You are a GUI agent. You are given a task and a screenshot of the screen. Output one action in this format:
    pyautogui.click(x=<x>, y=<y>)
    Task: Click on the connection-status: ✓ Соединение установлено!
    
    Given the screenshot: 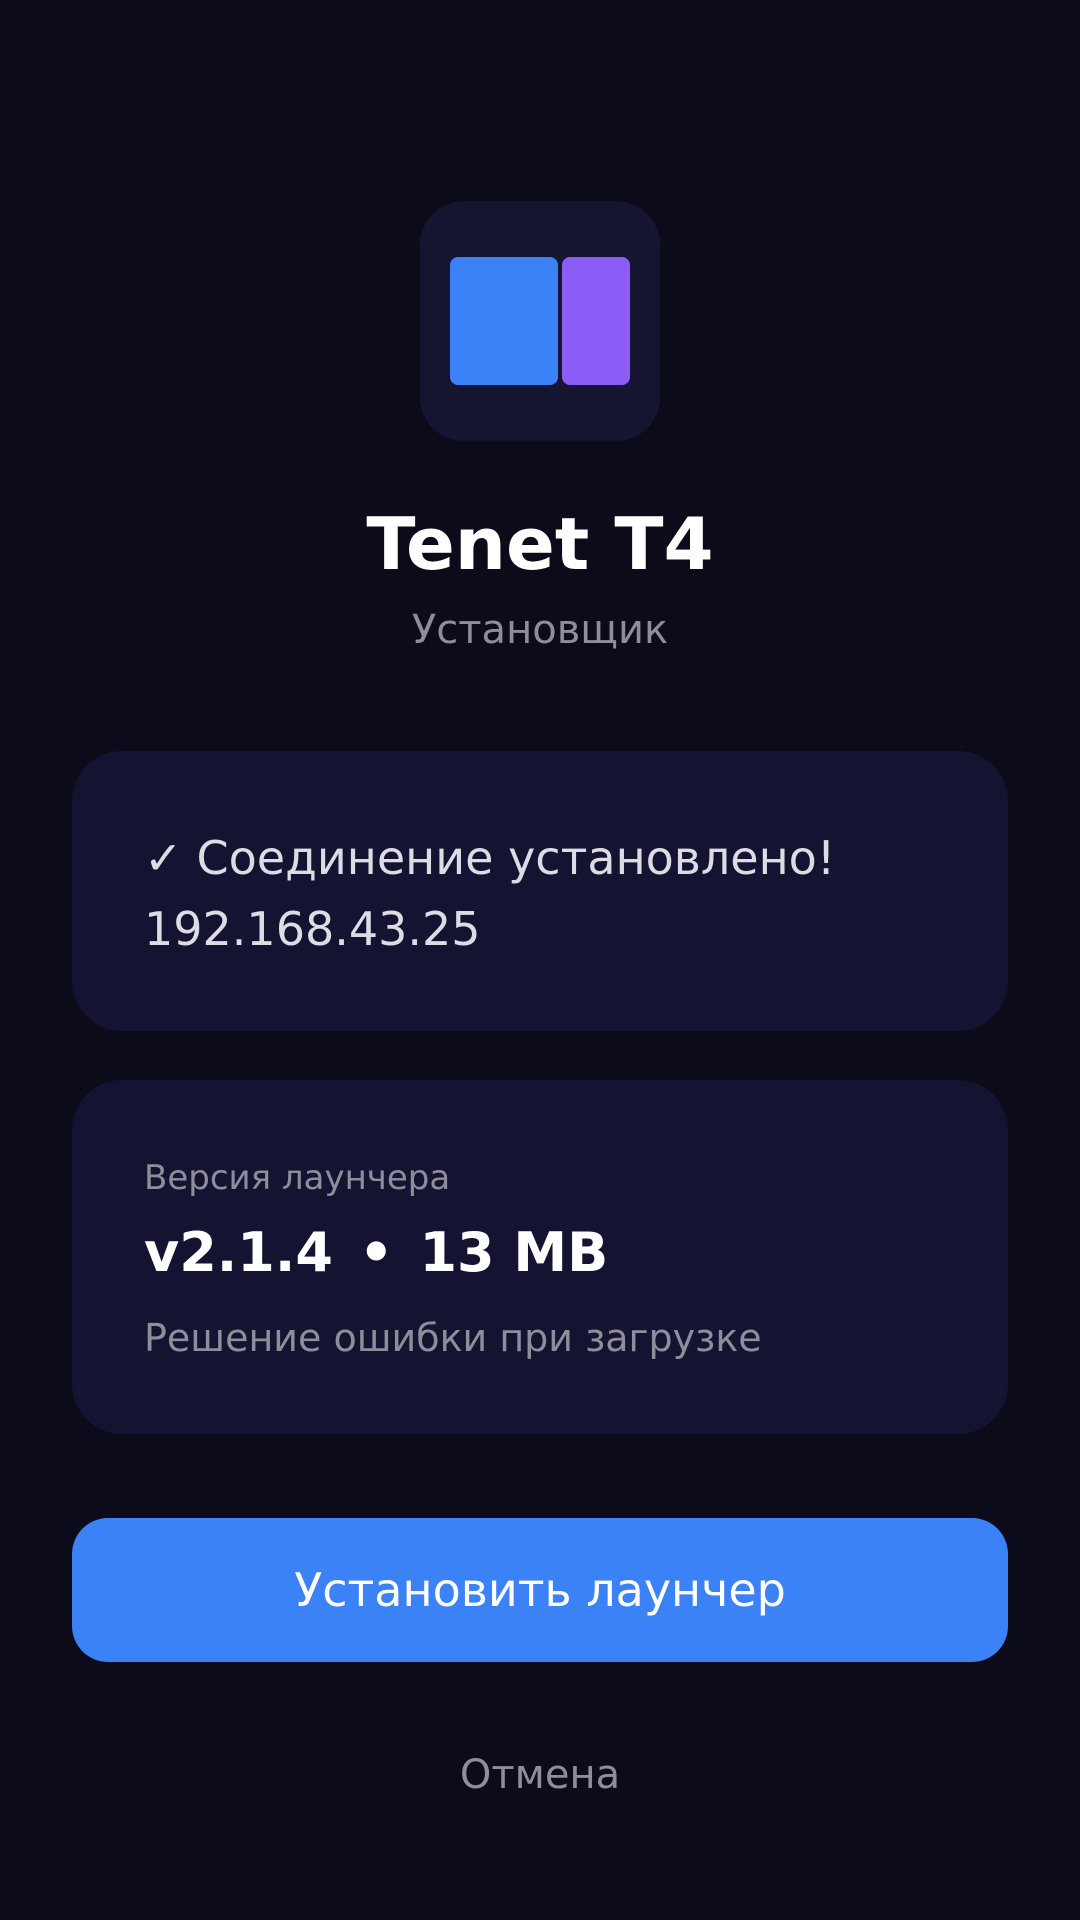 What is the action you would take?
    pyautogui.click(x=489, y=858)
    